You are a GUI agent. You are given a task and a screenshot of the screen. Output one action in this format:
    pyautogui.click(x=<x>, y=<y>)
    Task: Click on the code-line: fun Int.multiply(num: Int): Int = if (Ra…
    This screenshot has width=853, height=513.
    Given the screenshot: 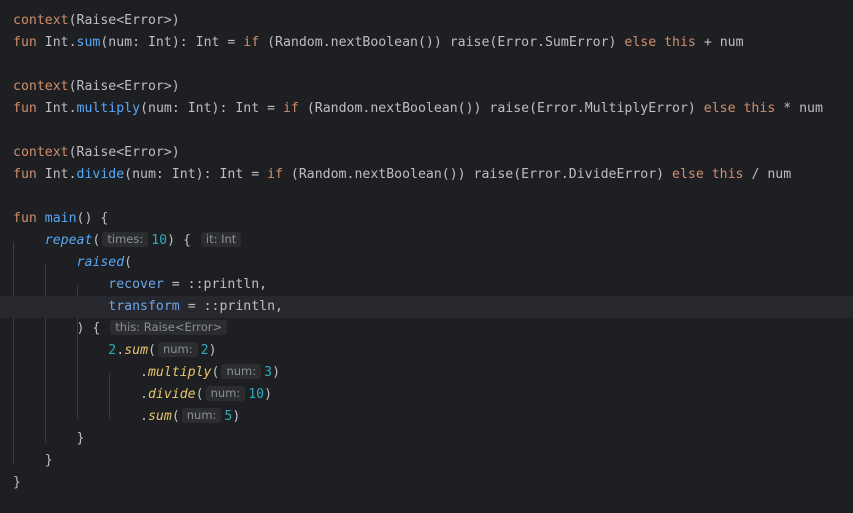 What is the action you would take?
    pyautogui.click(x=426, y=109)
    